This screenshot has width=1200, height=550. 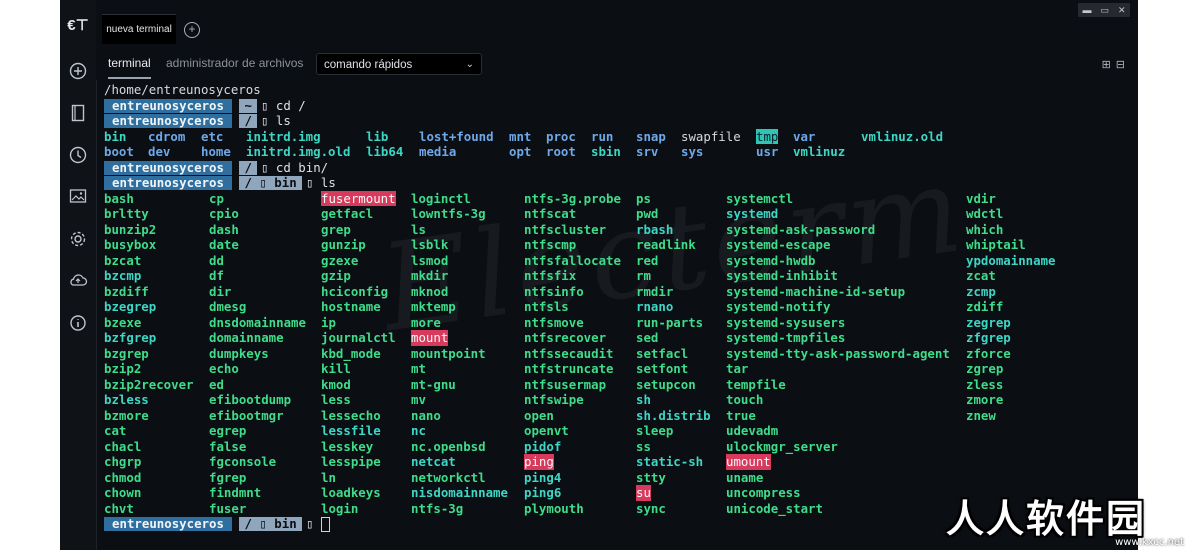 What do you see at coordinates (655, 291) in the screenshot?
I see `file-entry: rmdir` at bounding box center [655, 291].